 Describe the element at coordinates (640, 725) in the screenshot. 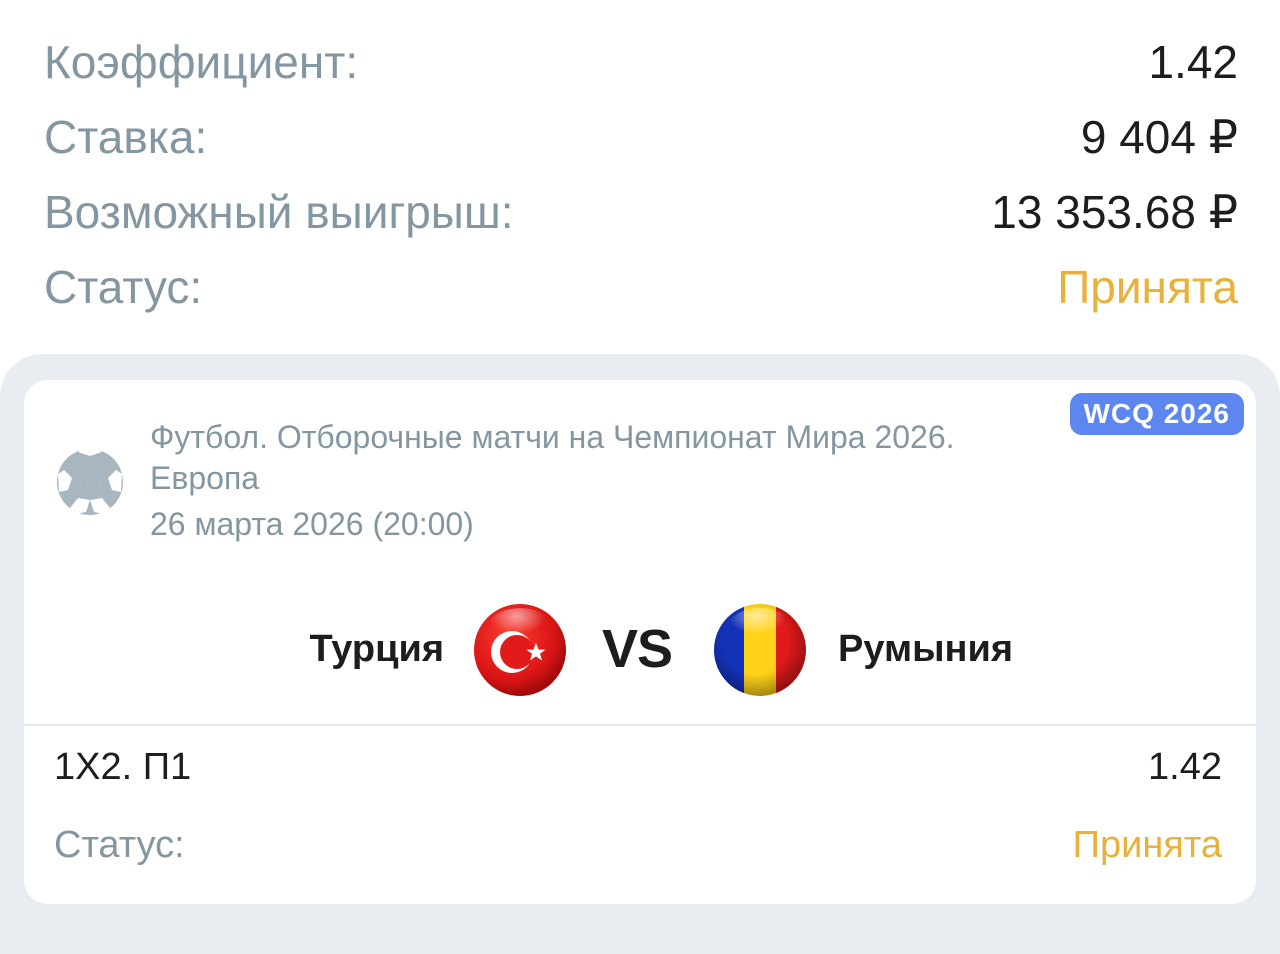

I see `divider` at that location.